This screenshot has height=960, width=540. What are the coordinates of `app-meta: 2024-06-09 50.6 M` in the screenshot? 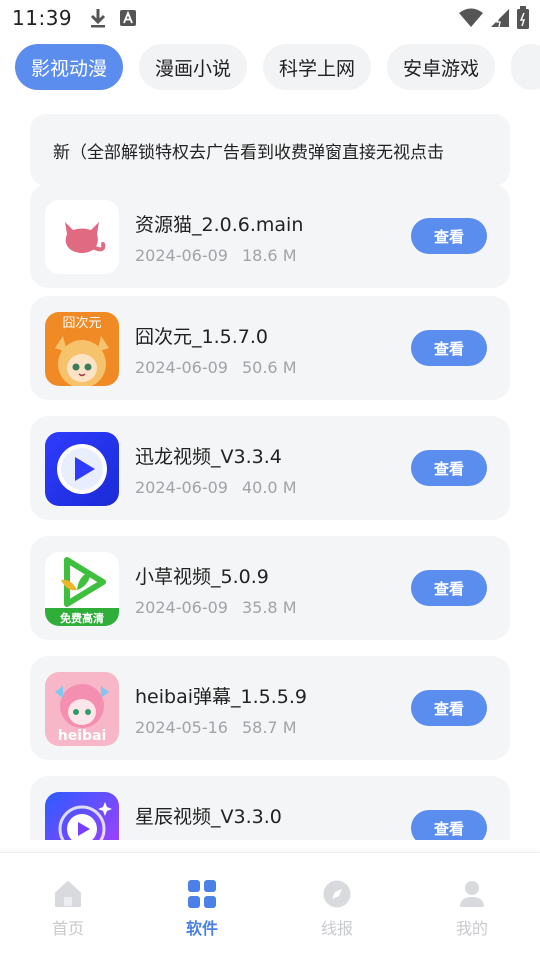 It's located at (216, 367).